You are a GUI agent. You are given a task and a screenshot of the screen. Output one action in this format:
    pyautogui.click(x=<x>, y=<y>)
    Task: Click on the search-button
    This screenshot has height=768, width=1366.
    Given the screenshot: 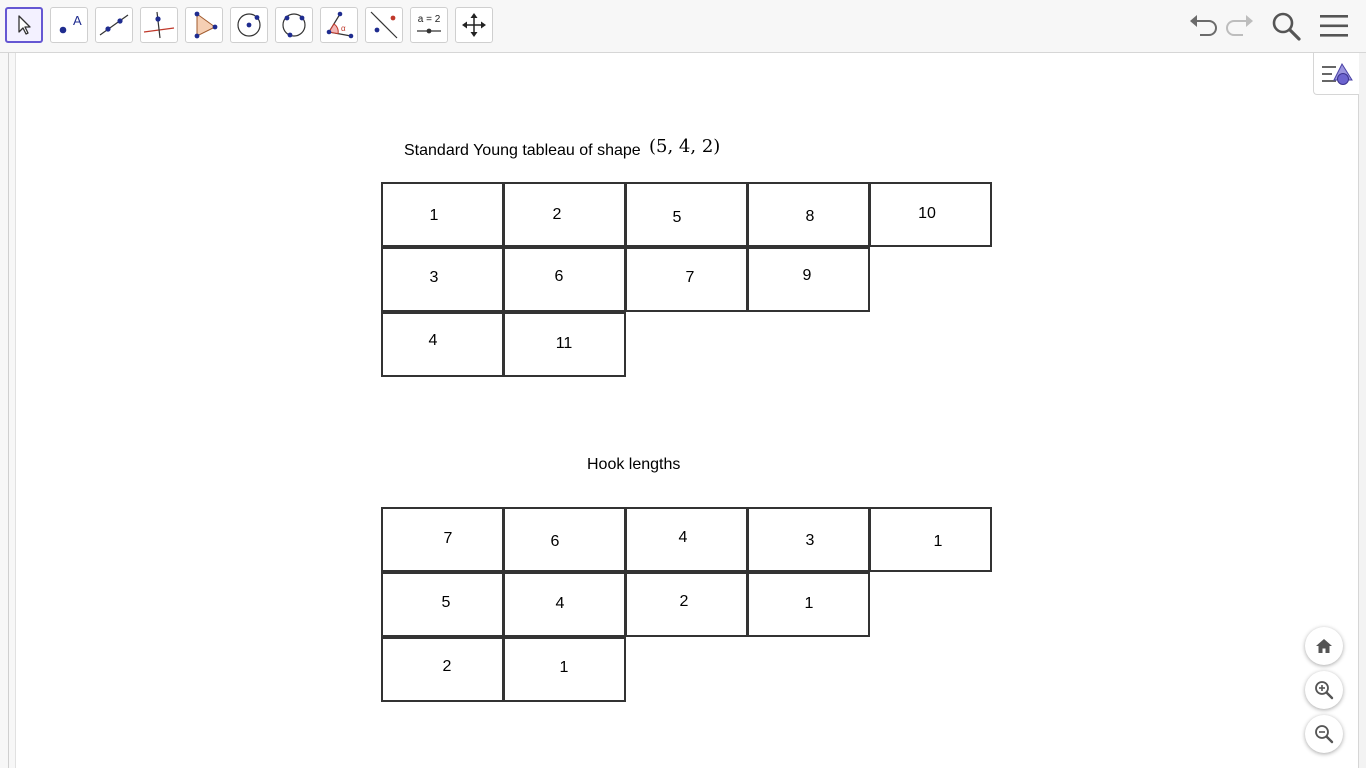 What is the action you would take?
    pyautogui.click(x=1286, y=26)
    